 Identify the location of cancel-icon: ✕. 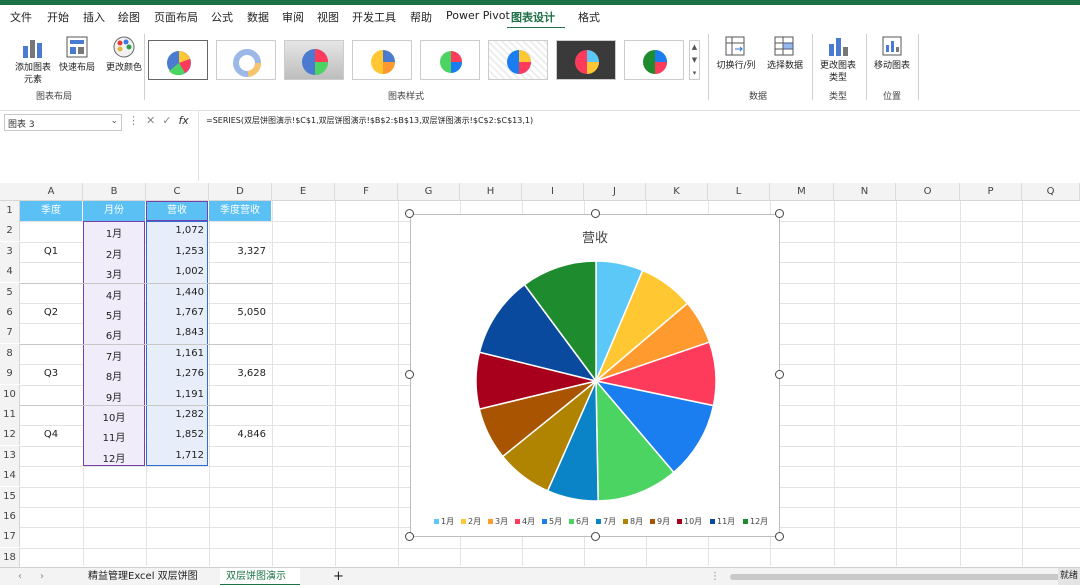
(150, 120).